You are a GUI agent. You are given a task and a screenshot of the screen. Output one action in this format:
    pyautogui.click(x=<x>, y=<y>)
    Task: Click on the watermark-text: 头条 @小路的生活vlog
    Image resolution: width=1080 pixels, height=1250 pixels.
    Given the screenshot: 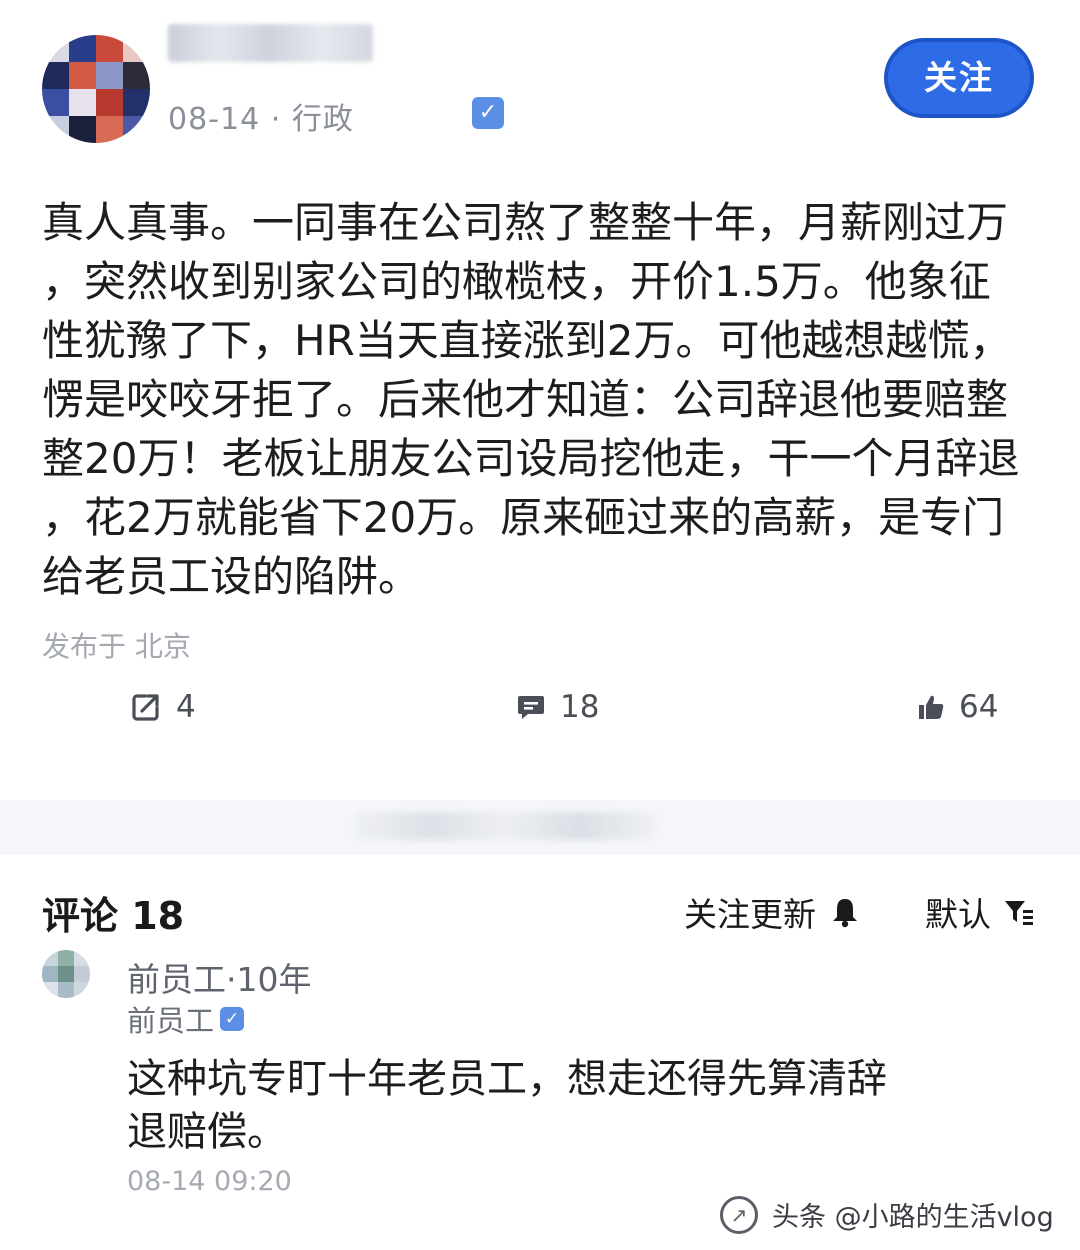 What is the action you would take?
    pyautogui.click(x=913, y=1217)
    